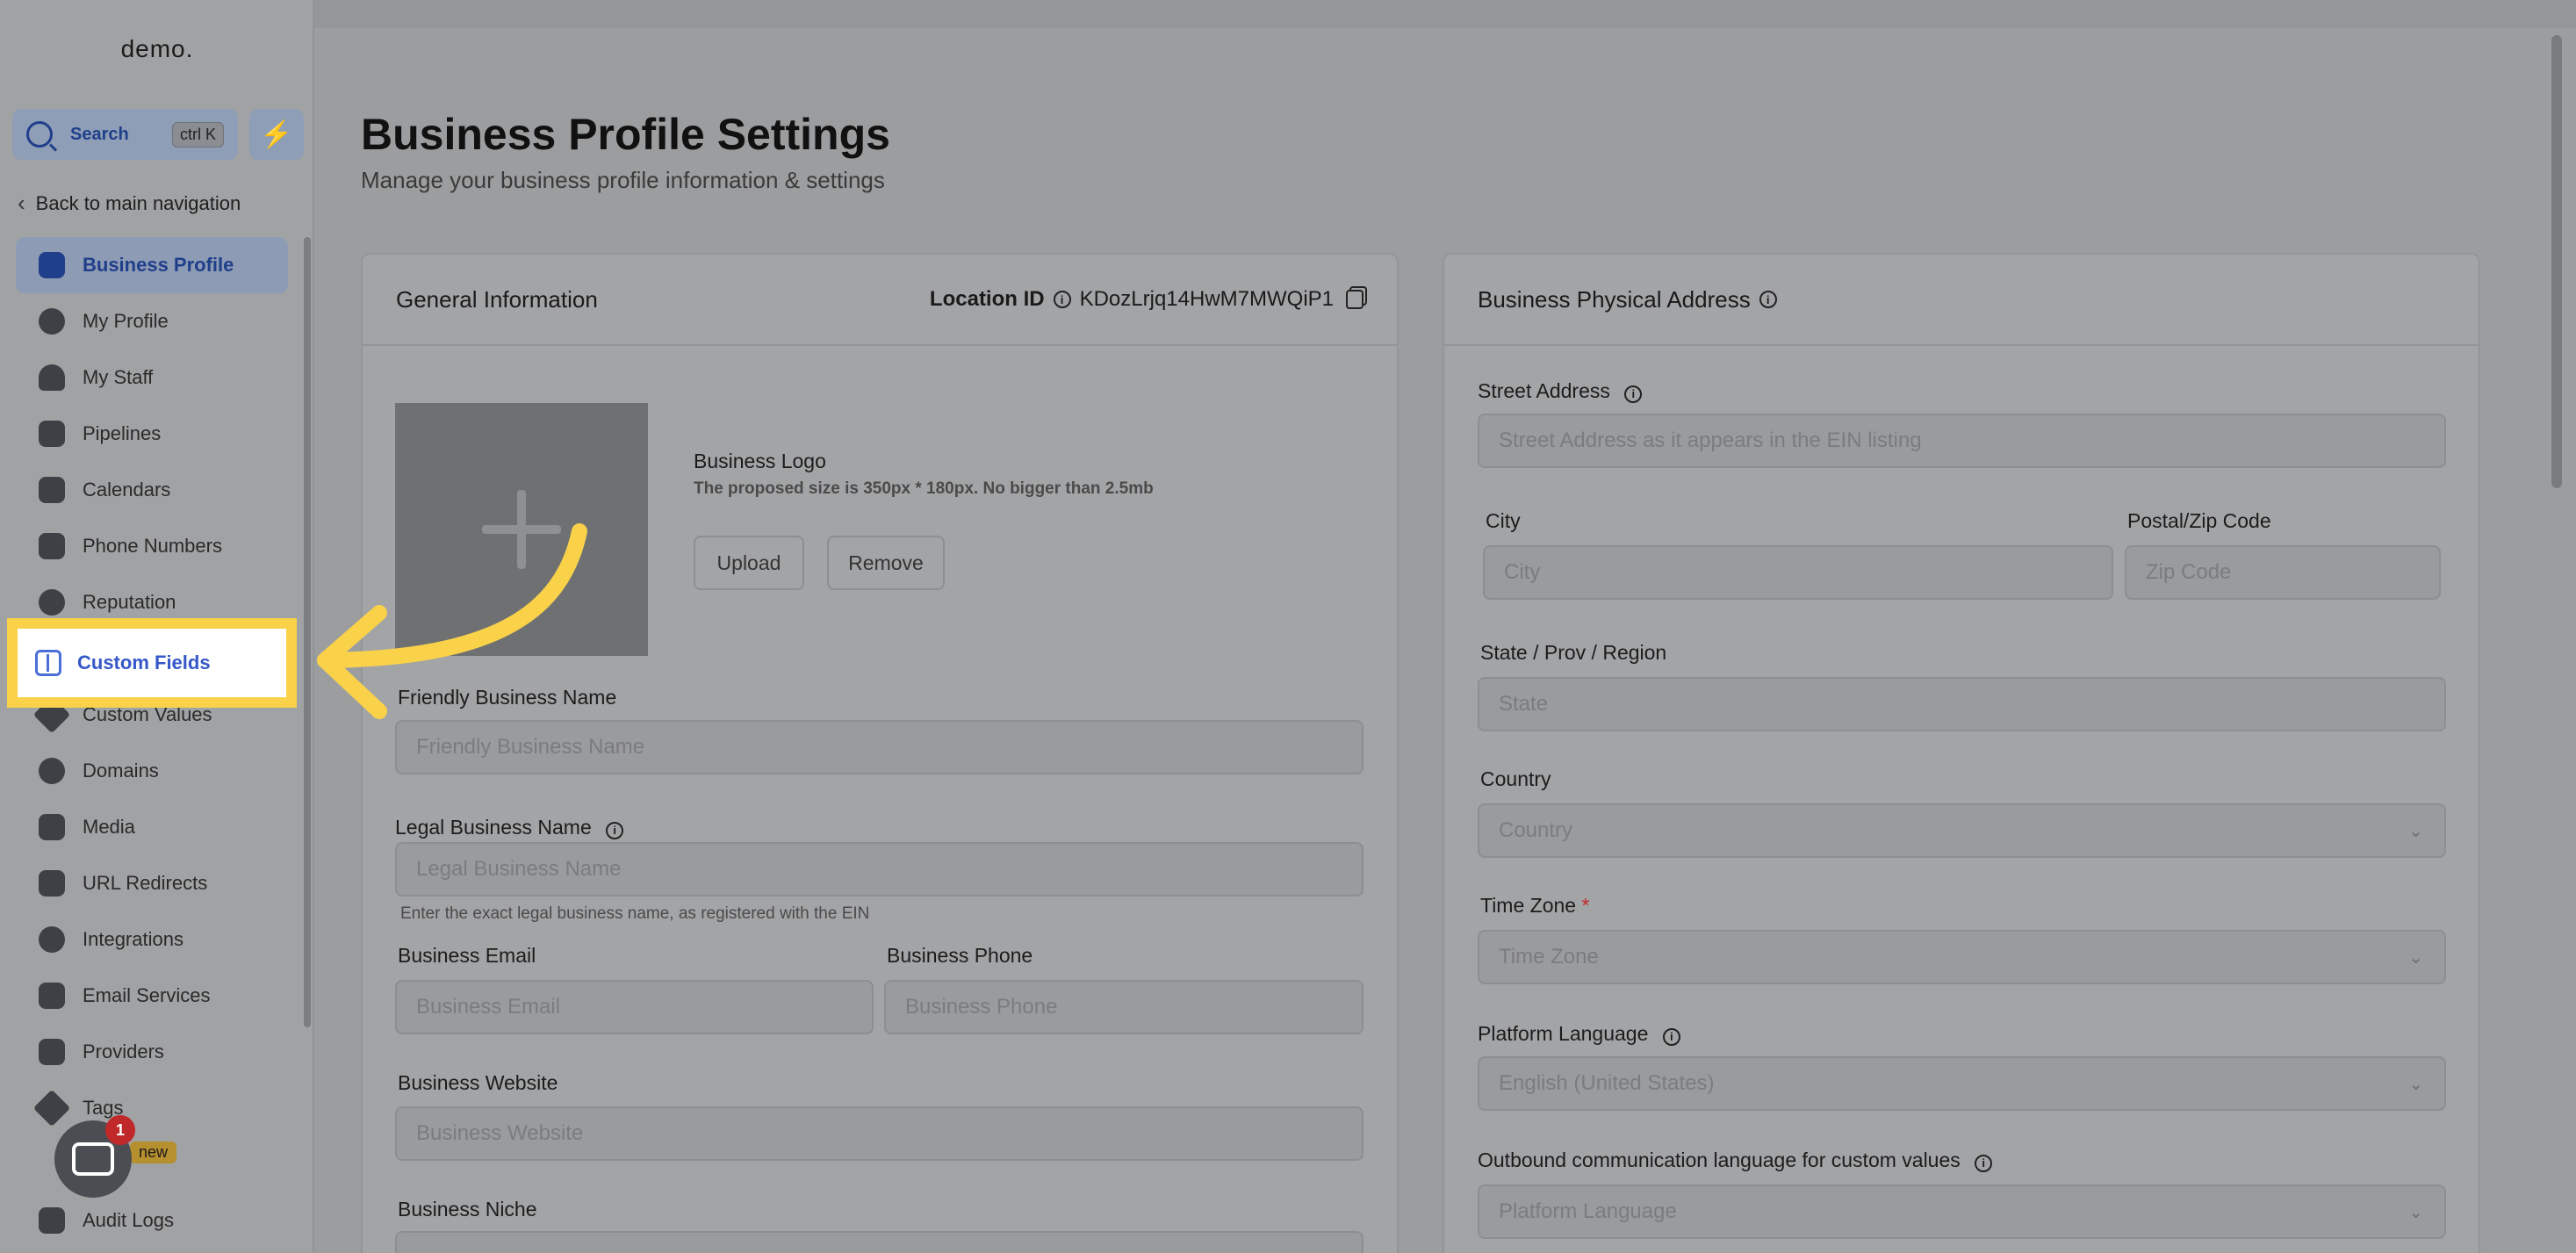 Image resolution: width=2576 pixels, height=1253 pixels. I want to click on zip-code-input: Zip Code, so click(2283, 572).